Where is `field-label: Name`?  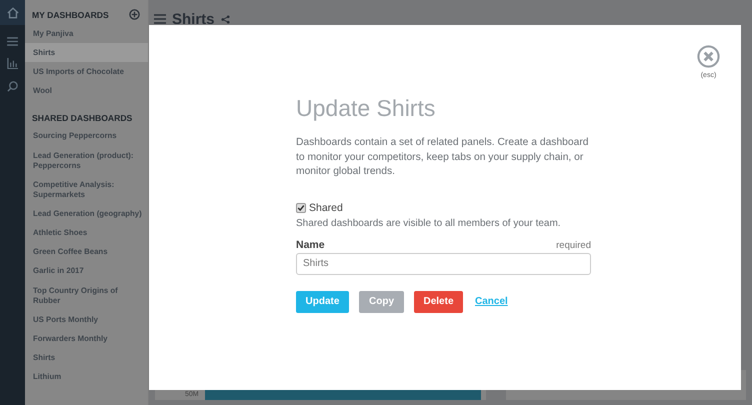
field-label: Name is located at coordinates (310, 244).